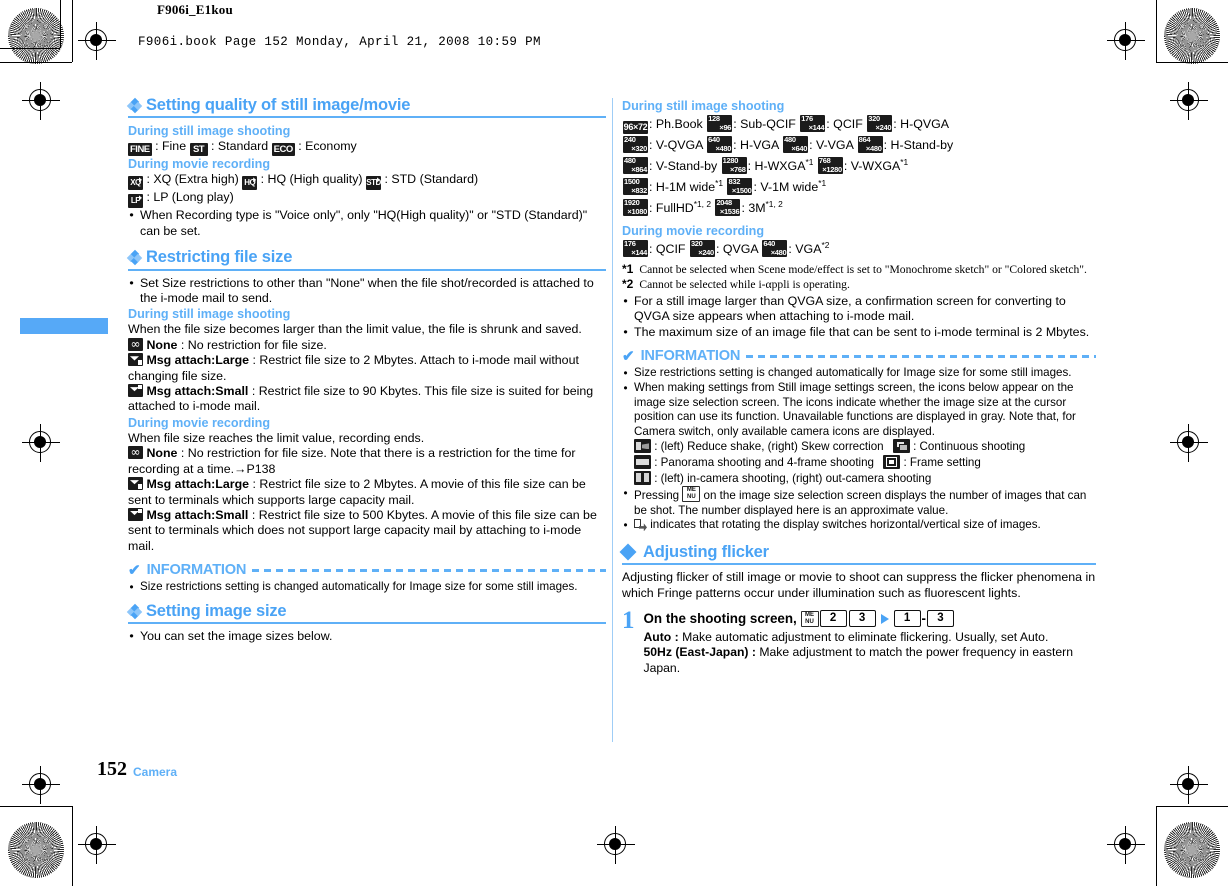  Describe the element at coordinates (134, 611) in the screenshot. I see `diamond-cluster-icon` at that location.